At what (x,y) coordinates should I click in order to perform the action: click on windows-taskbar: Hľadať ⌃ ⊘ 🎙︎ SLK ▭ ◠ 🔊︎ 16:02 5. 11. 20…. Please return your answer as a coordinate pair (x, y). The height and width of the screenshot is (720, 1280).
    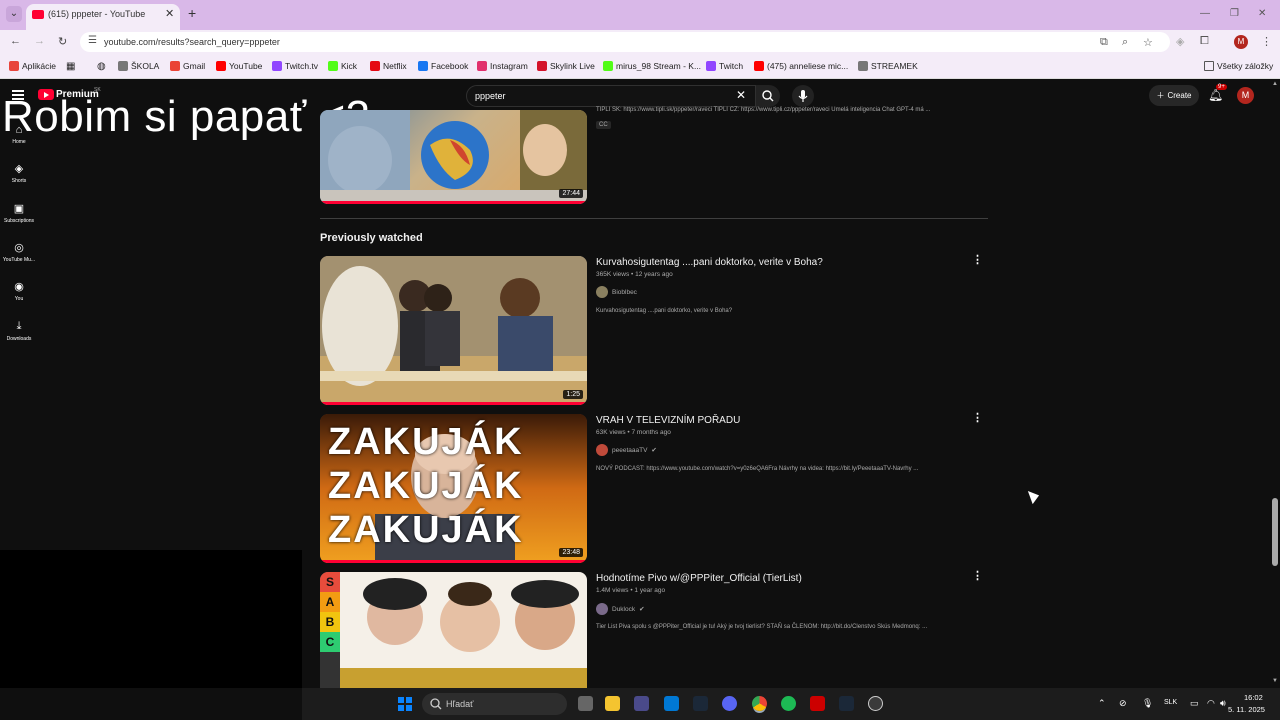
    Looking at the image, I should click on (791, 704).